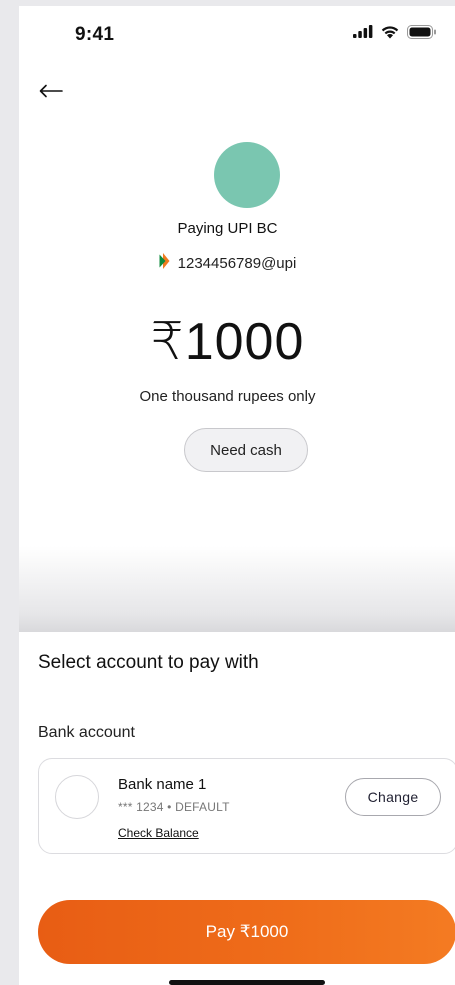 Image resolution: width=455 pixels, height=985 pixels. I want to click on sheet-shadow, so click(237, 591).